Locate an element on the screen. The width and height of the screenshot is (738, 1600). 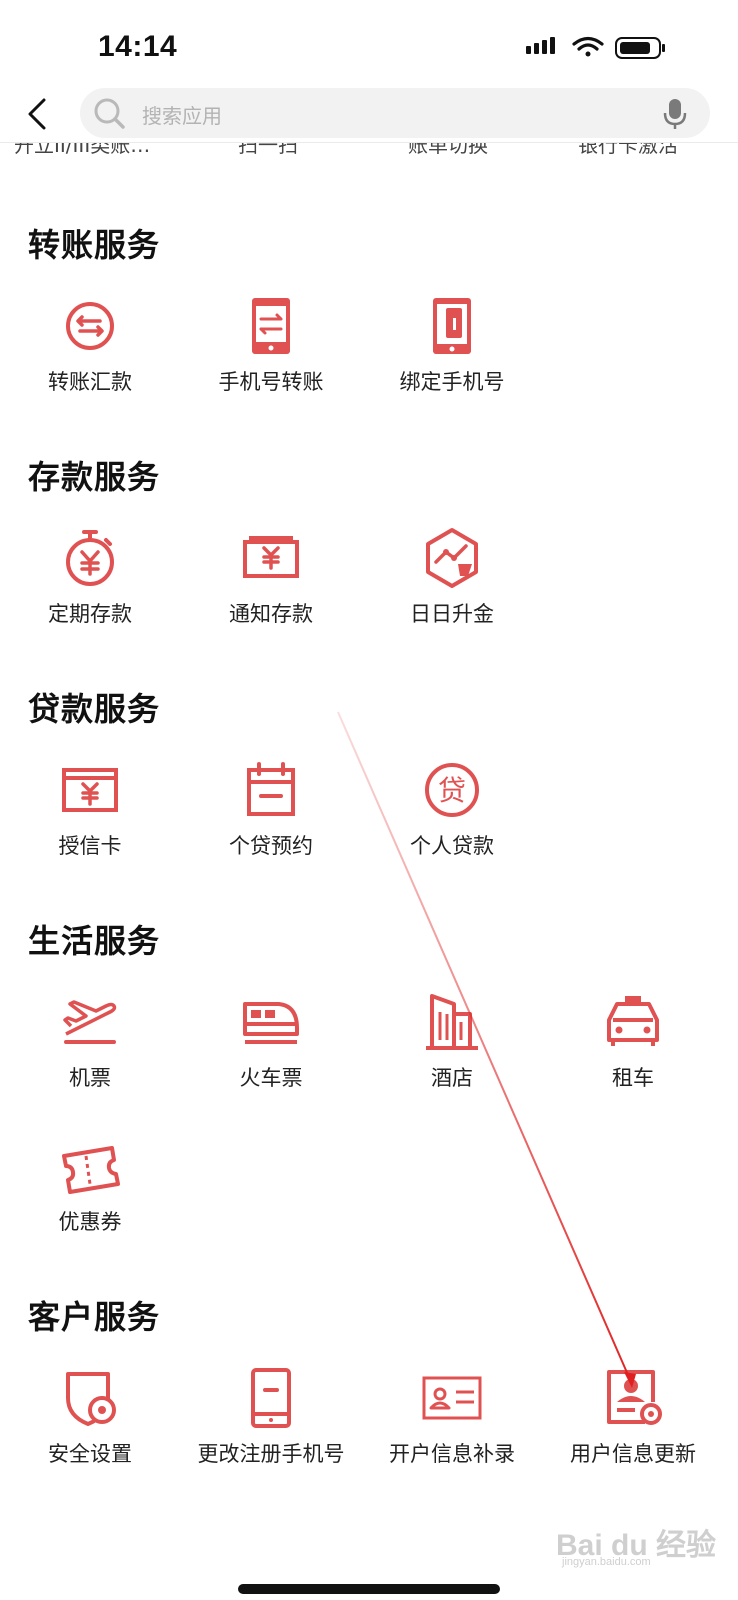
home-indicator is located at coordinates (369, 1589).